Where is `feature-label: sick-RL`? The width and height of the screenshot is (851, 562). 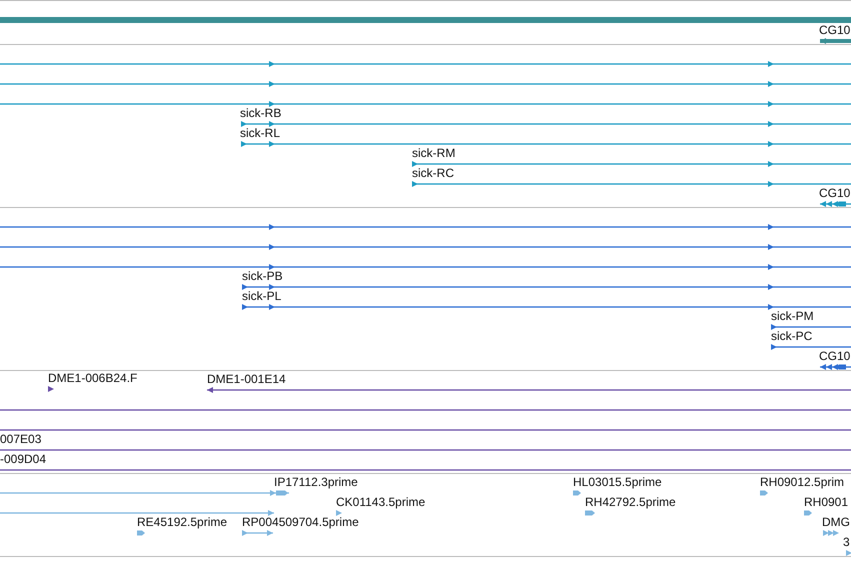
feature-label: sick-RL is located at coordinates (260, 133).